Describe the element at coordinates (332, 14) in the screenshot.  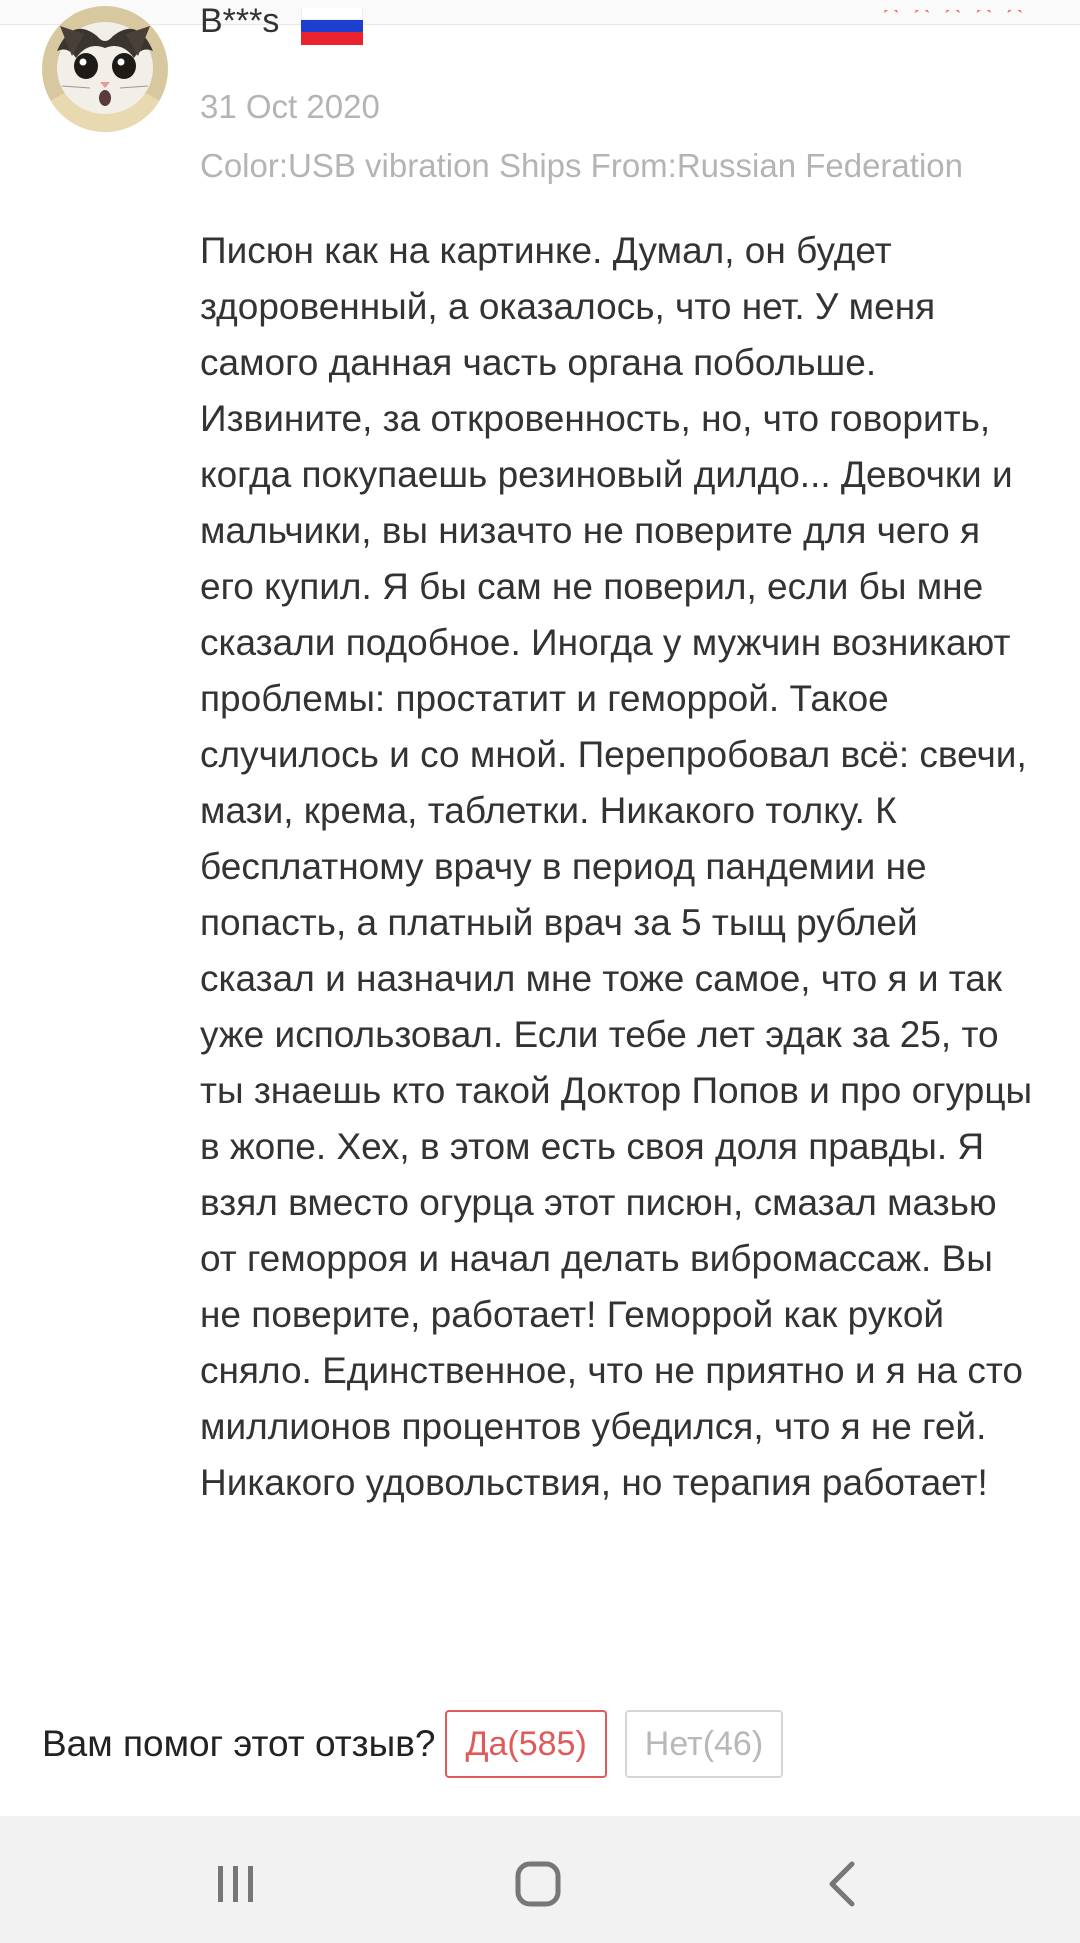
I see `flag-stripe-white` at that location.